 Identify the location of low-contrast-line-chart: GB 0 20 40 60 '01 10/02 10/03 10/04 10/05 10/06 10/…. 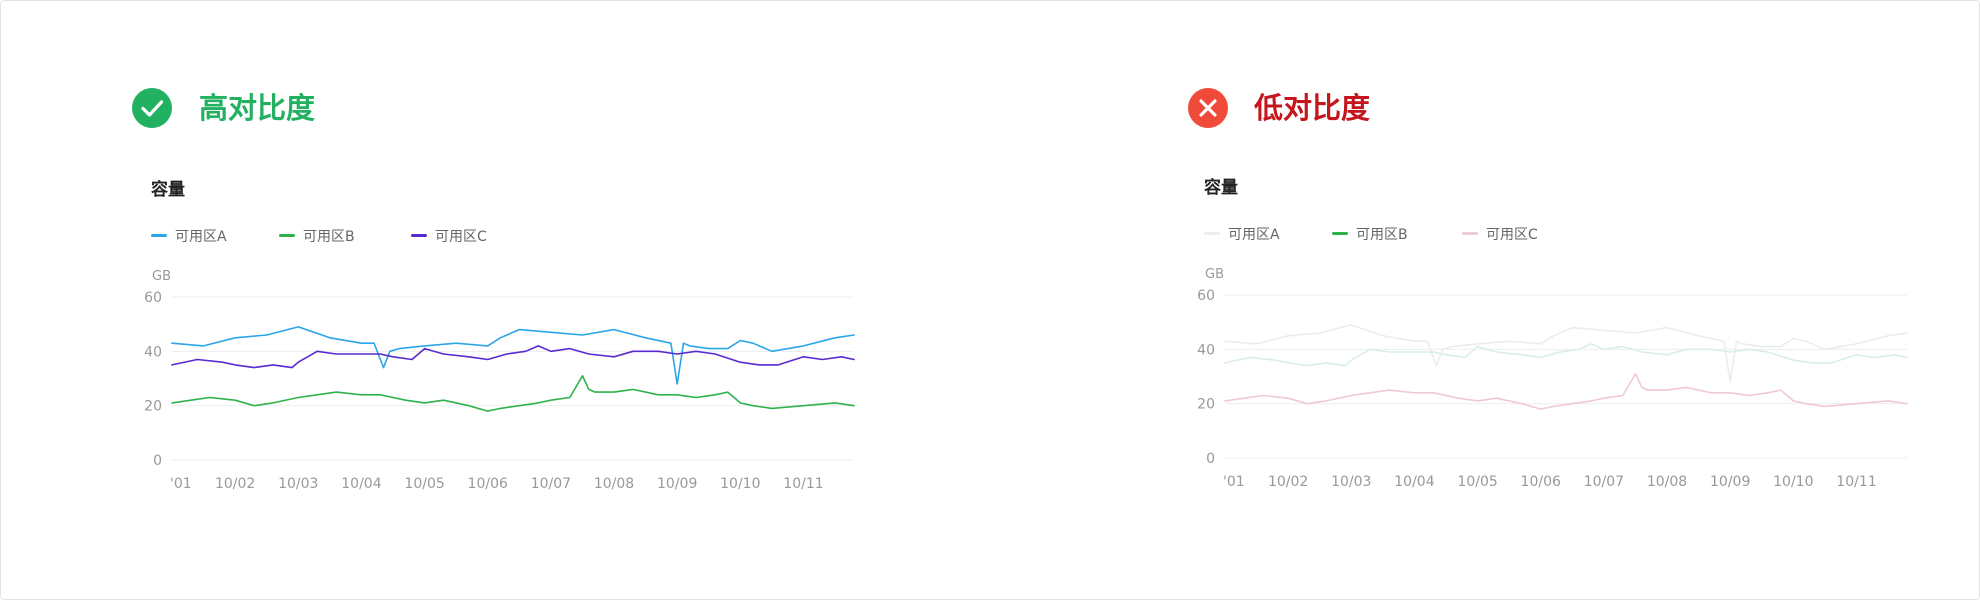
(1552, 378).